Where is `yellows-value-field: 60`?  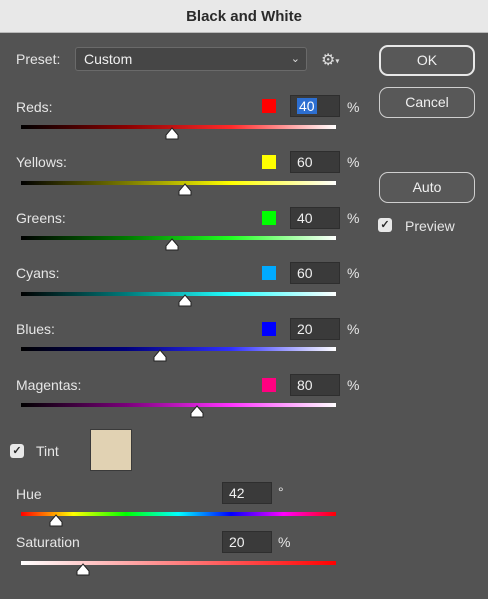 yellows-value-field: 60 is located at coordinates (315, 162).